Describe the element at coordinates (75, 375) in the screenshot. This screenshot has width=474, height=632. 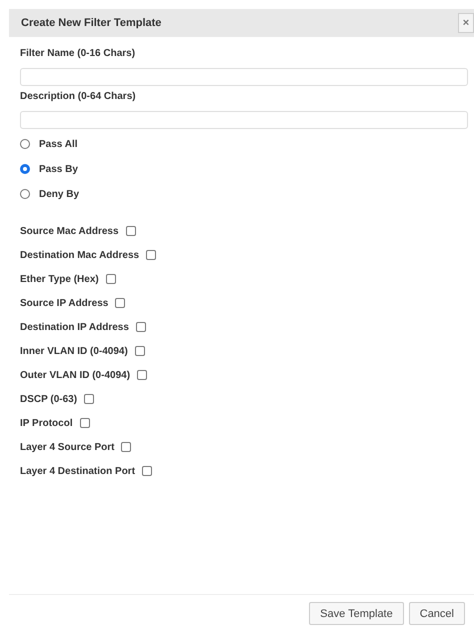
I see `checkbox-label: Outer VLAN ID (0-4094)` at that location.